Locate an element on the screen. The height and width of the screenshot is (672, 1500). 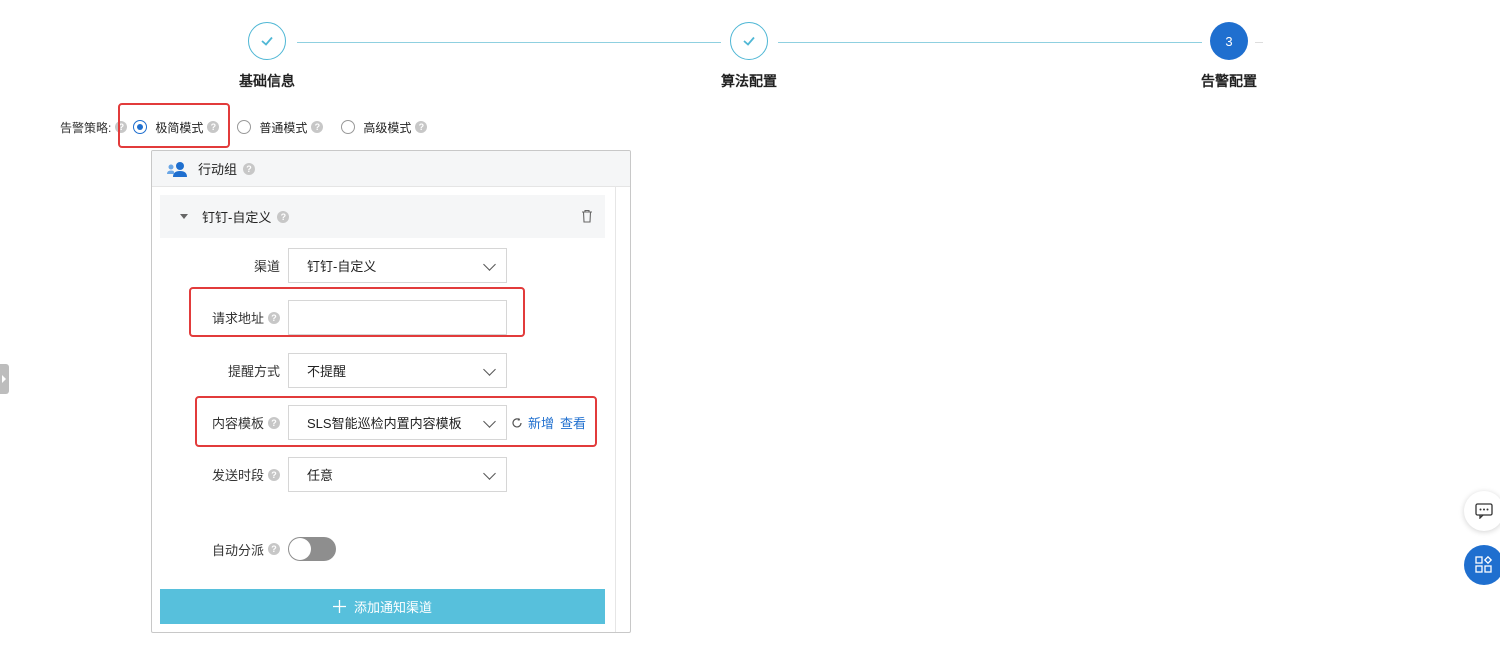
radio-advanced-mode: 高级模式 ? is located at coordinates (384, 127).